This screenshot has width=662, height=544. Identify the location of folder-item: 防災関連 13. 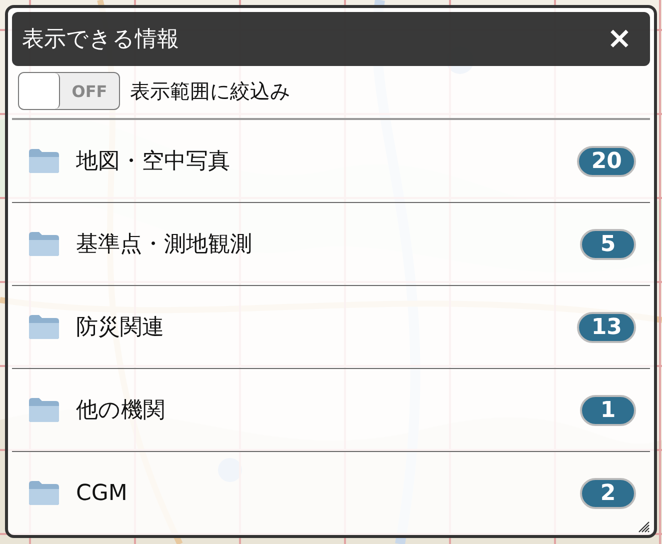
(331, 327).